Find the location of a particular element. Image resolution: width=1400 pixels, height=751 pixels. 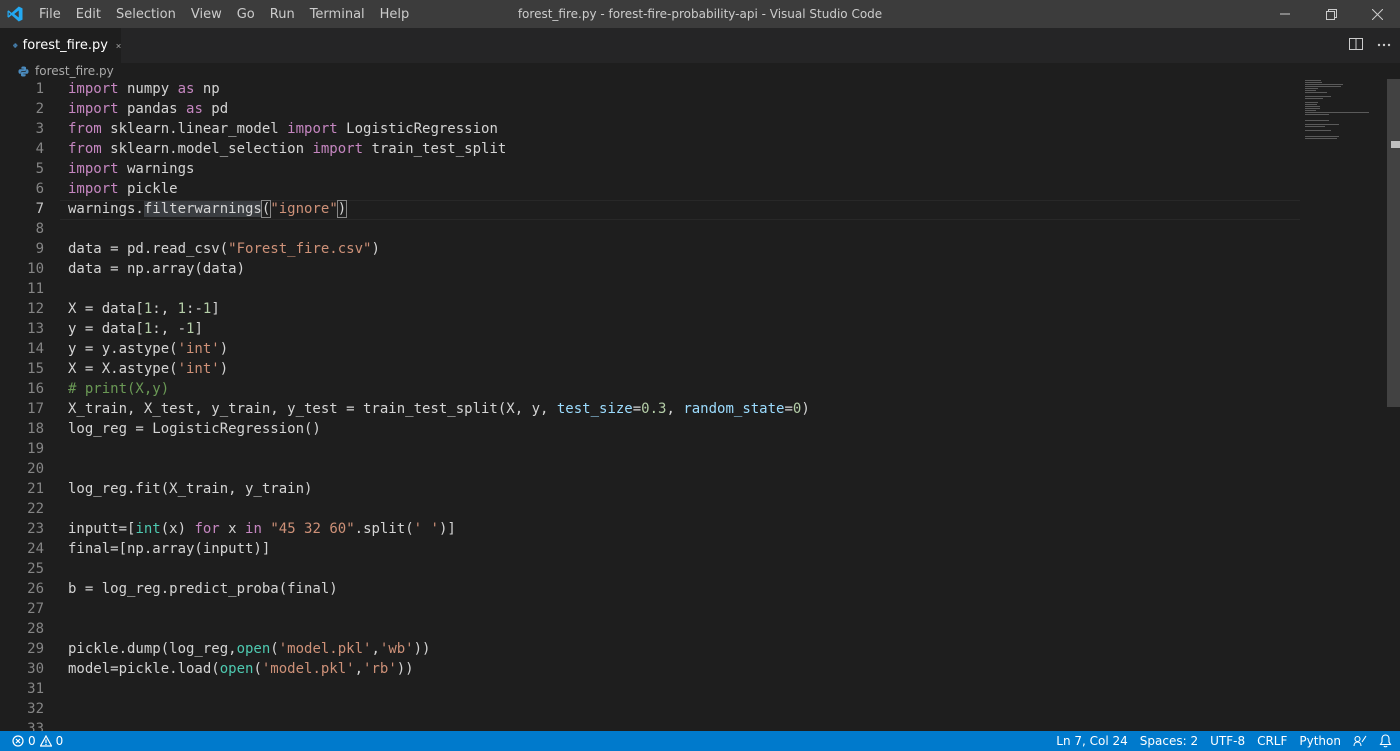

tab-label: forest_fire.py is located at coordinates (65, 45).